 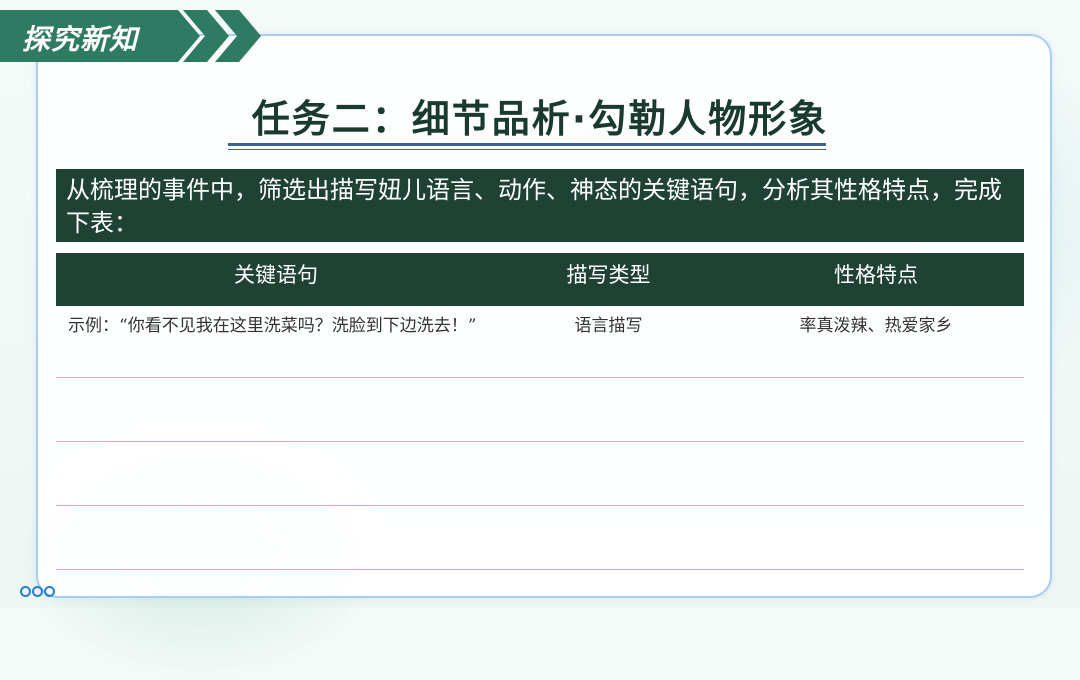 I want to click on section-tag: 探究新知, so click(x=130, y=36).